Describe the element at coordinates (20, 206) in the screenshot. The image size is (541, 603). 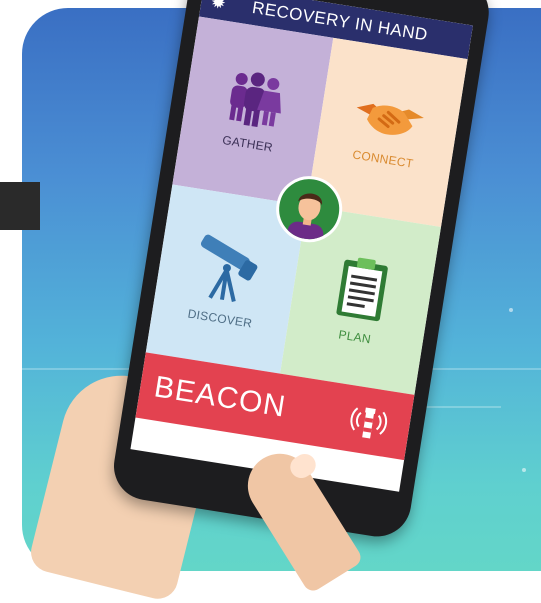
I see `side-tab` at that location.